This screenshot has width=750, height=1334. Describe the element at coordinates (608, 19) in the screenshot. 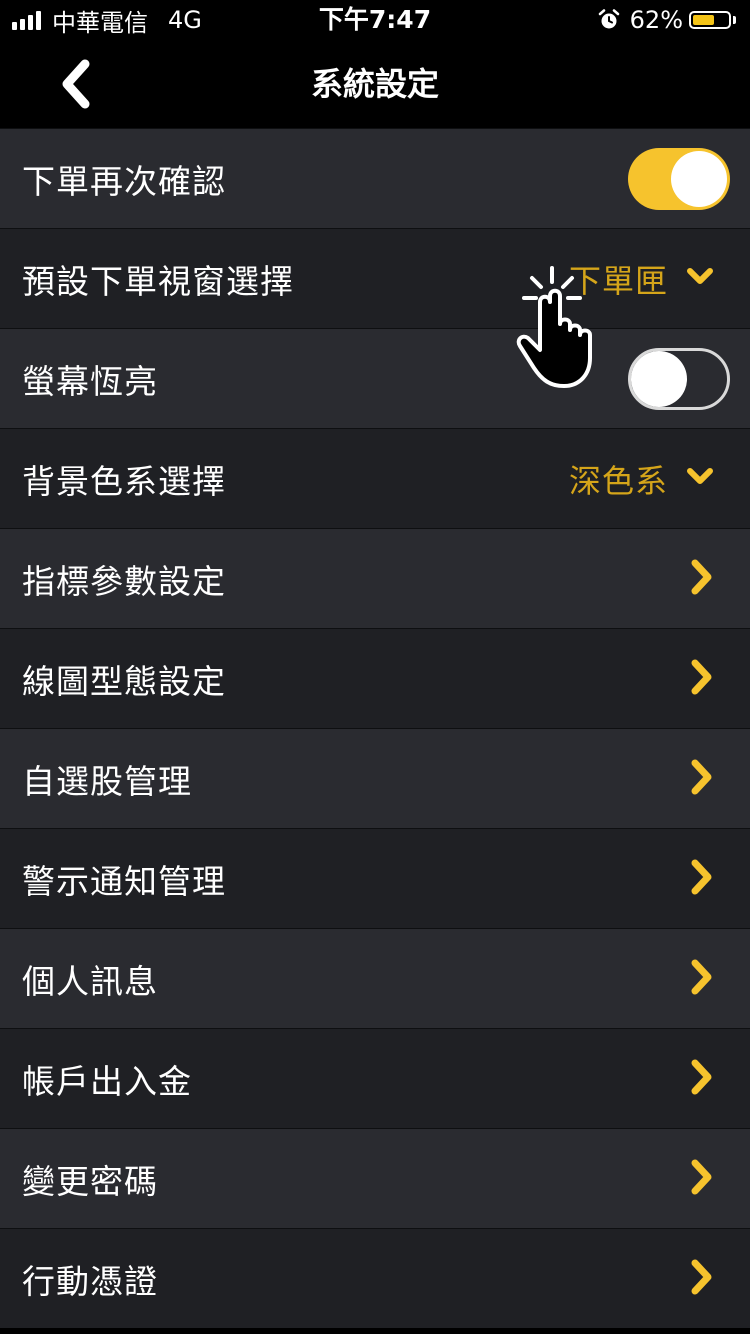

I see `alarm-icon` at that location.